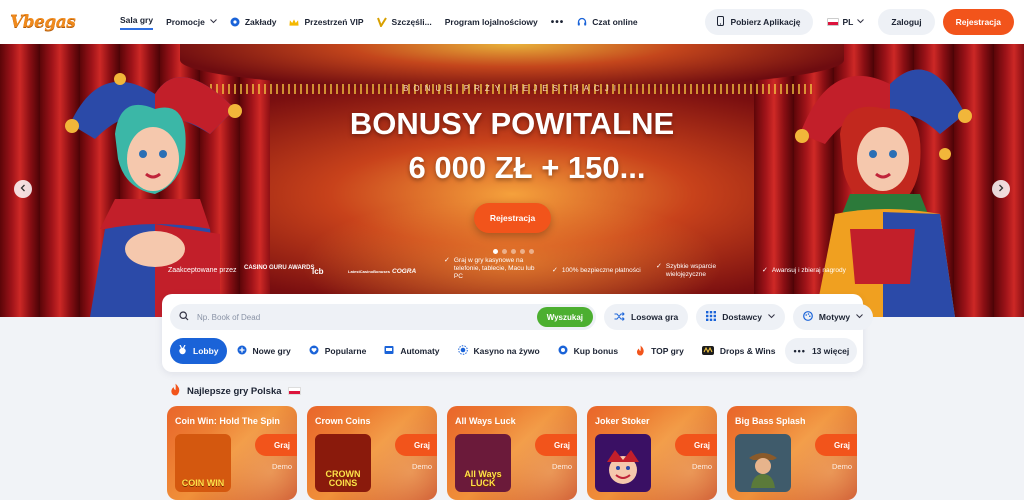  I want to click on random-game-button: Losowa gra, so click(646, 317).